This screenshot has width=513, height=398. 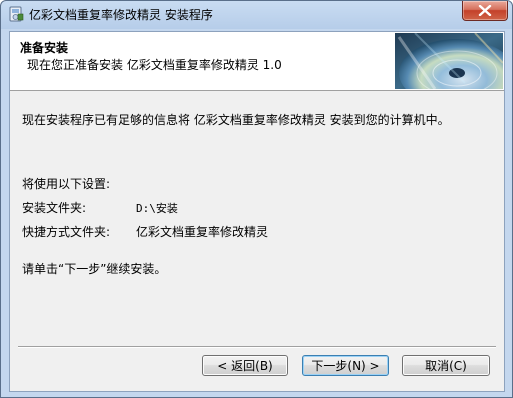 I want to click on cd-disc-image, so click(x=449, y=61).